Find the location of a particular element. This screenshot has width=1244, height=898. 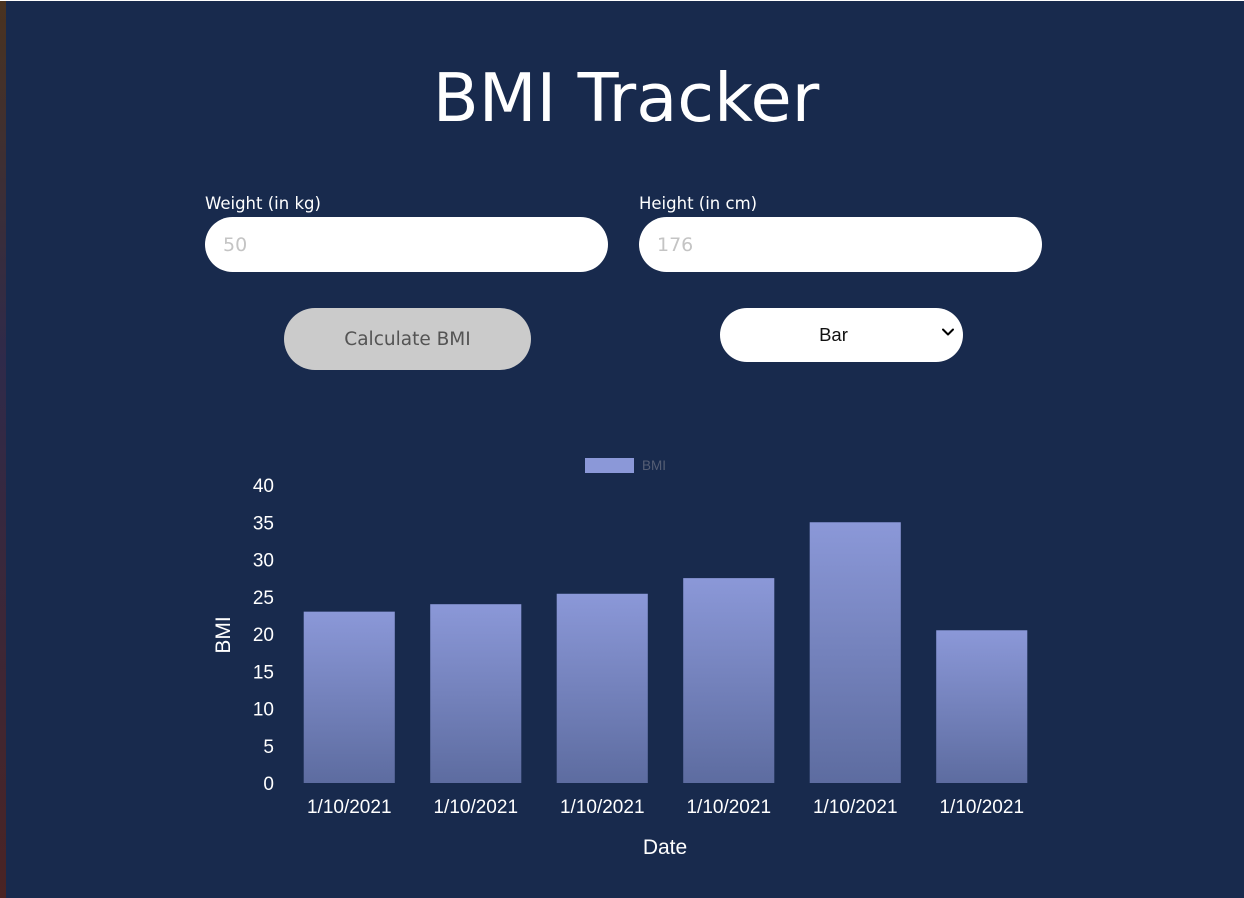

y-tick-label: 5 is located at coordinates (268, 747).